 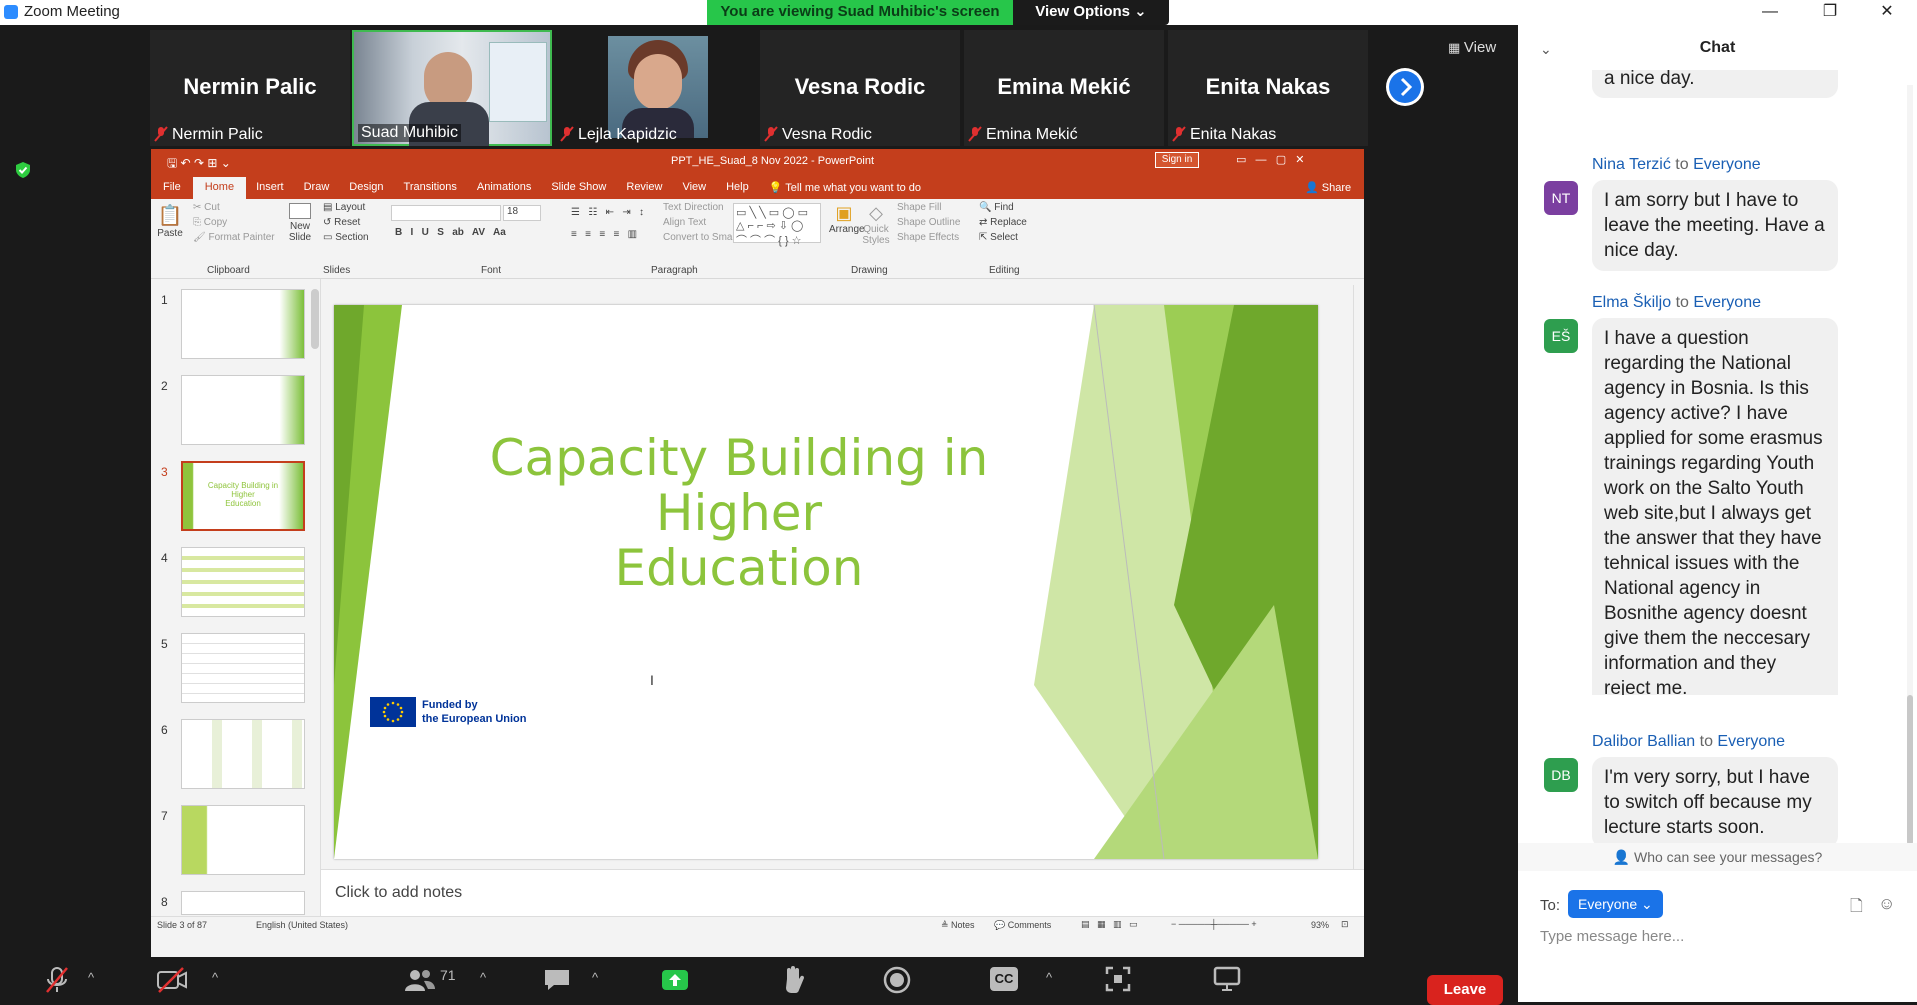 What do you see at coordinates (557, 980) in the screenshot?
I see `chat-button` at bounding box center [557, 980].